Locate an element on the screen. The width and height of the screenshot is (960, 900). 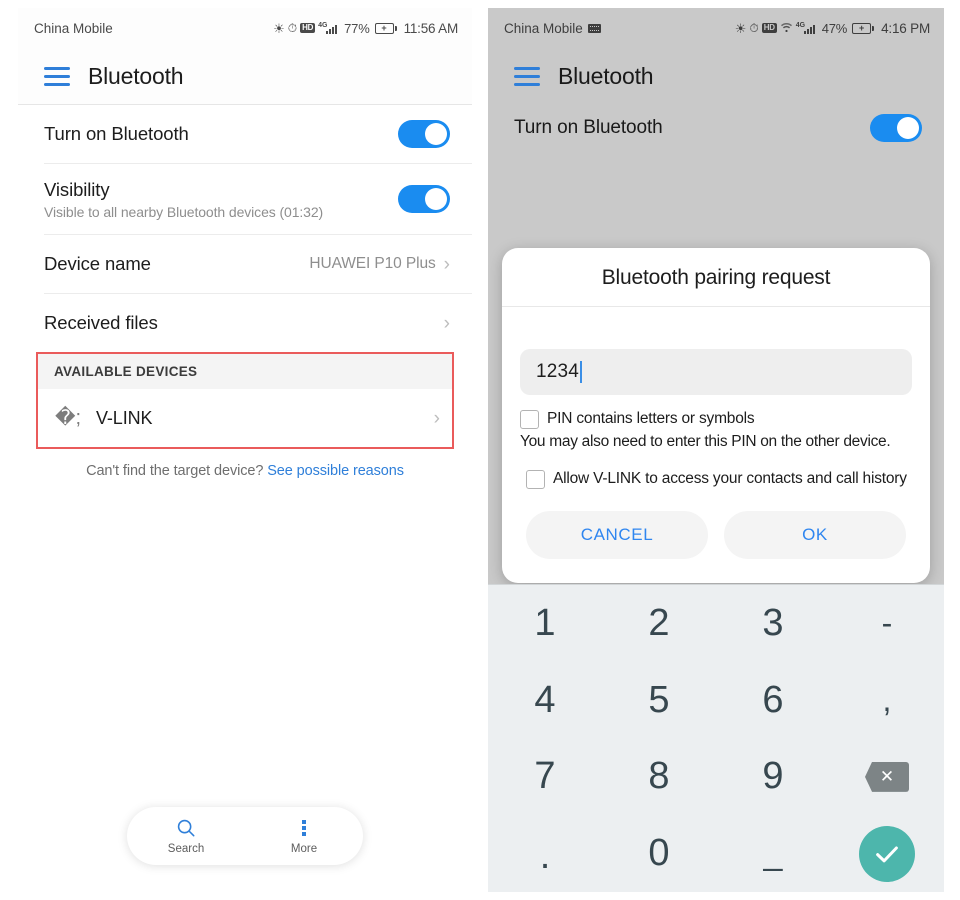
list-item-device: �; V-LINK › is located at coordinates (245, 418).